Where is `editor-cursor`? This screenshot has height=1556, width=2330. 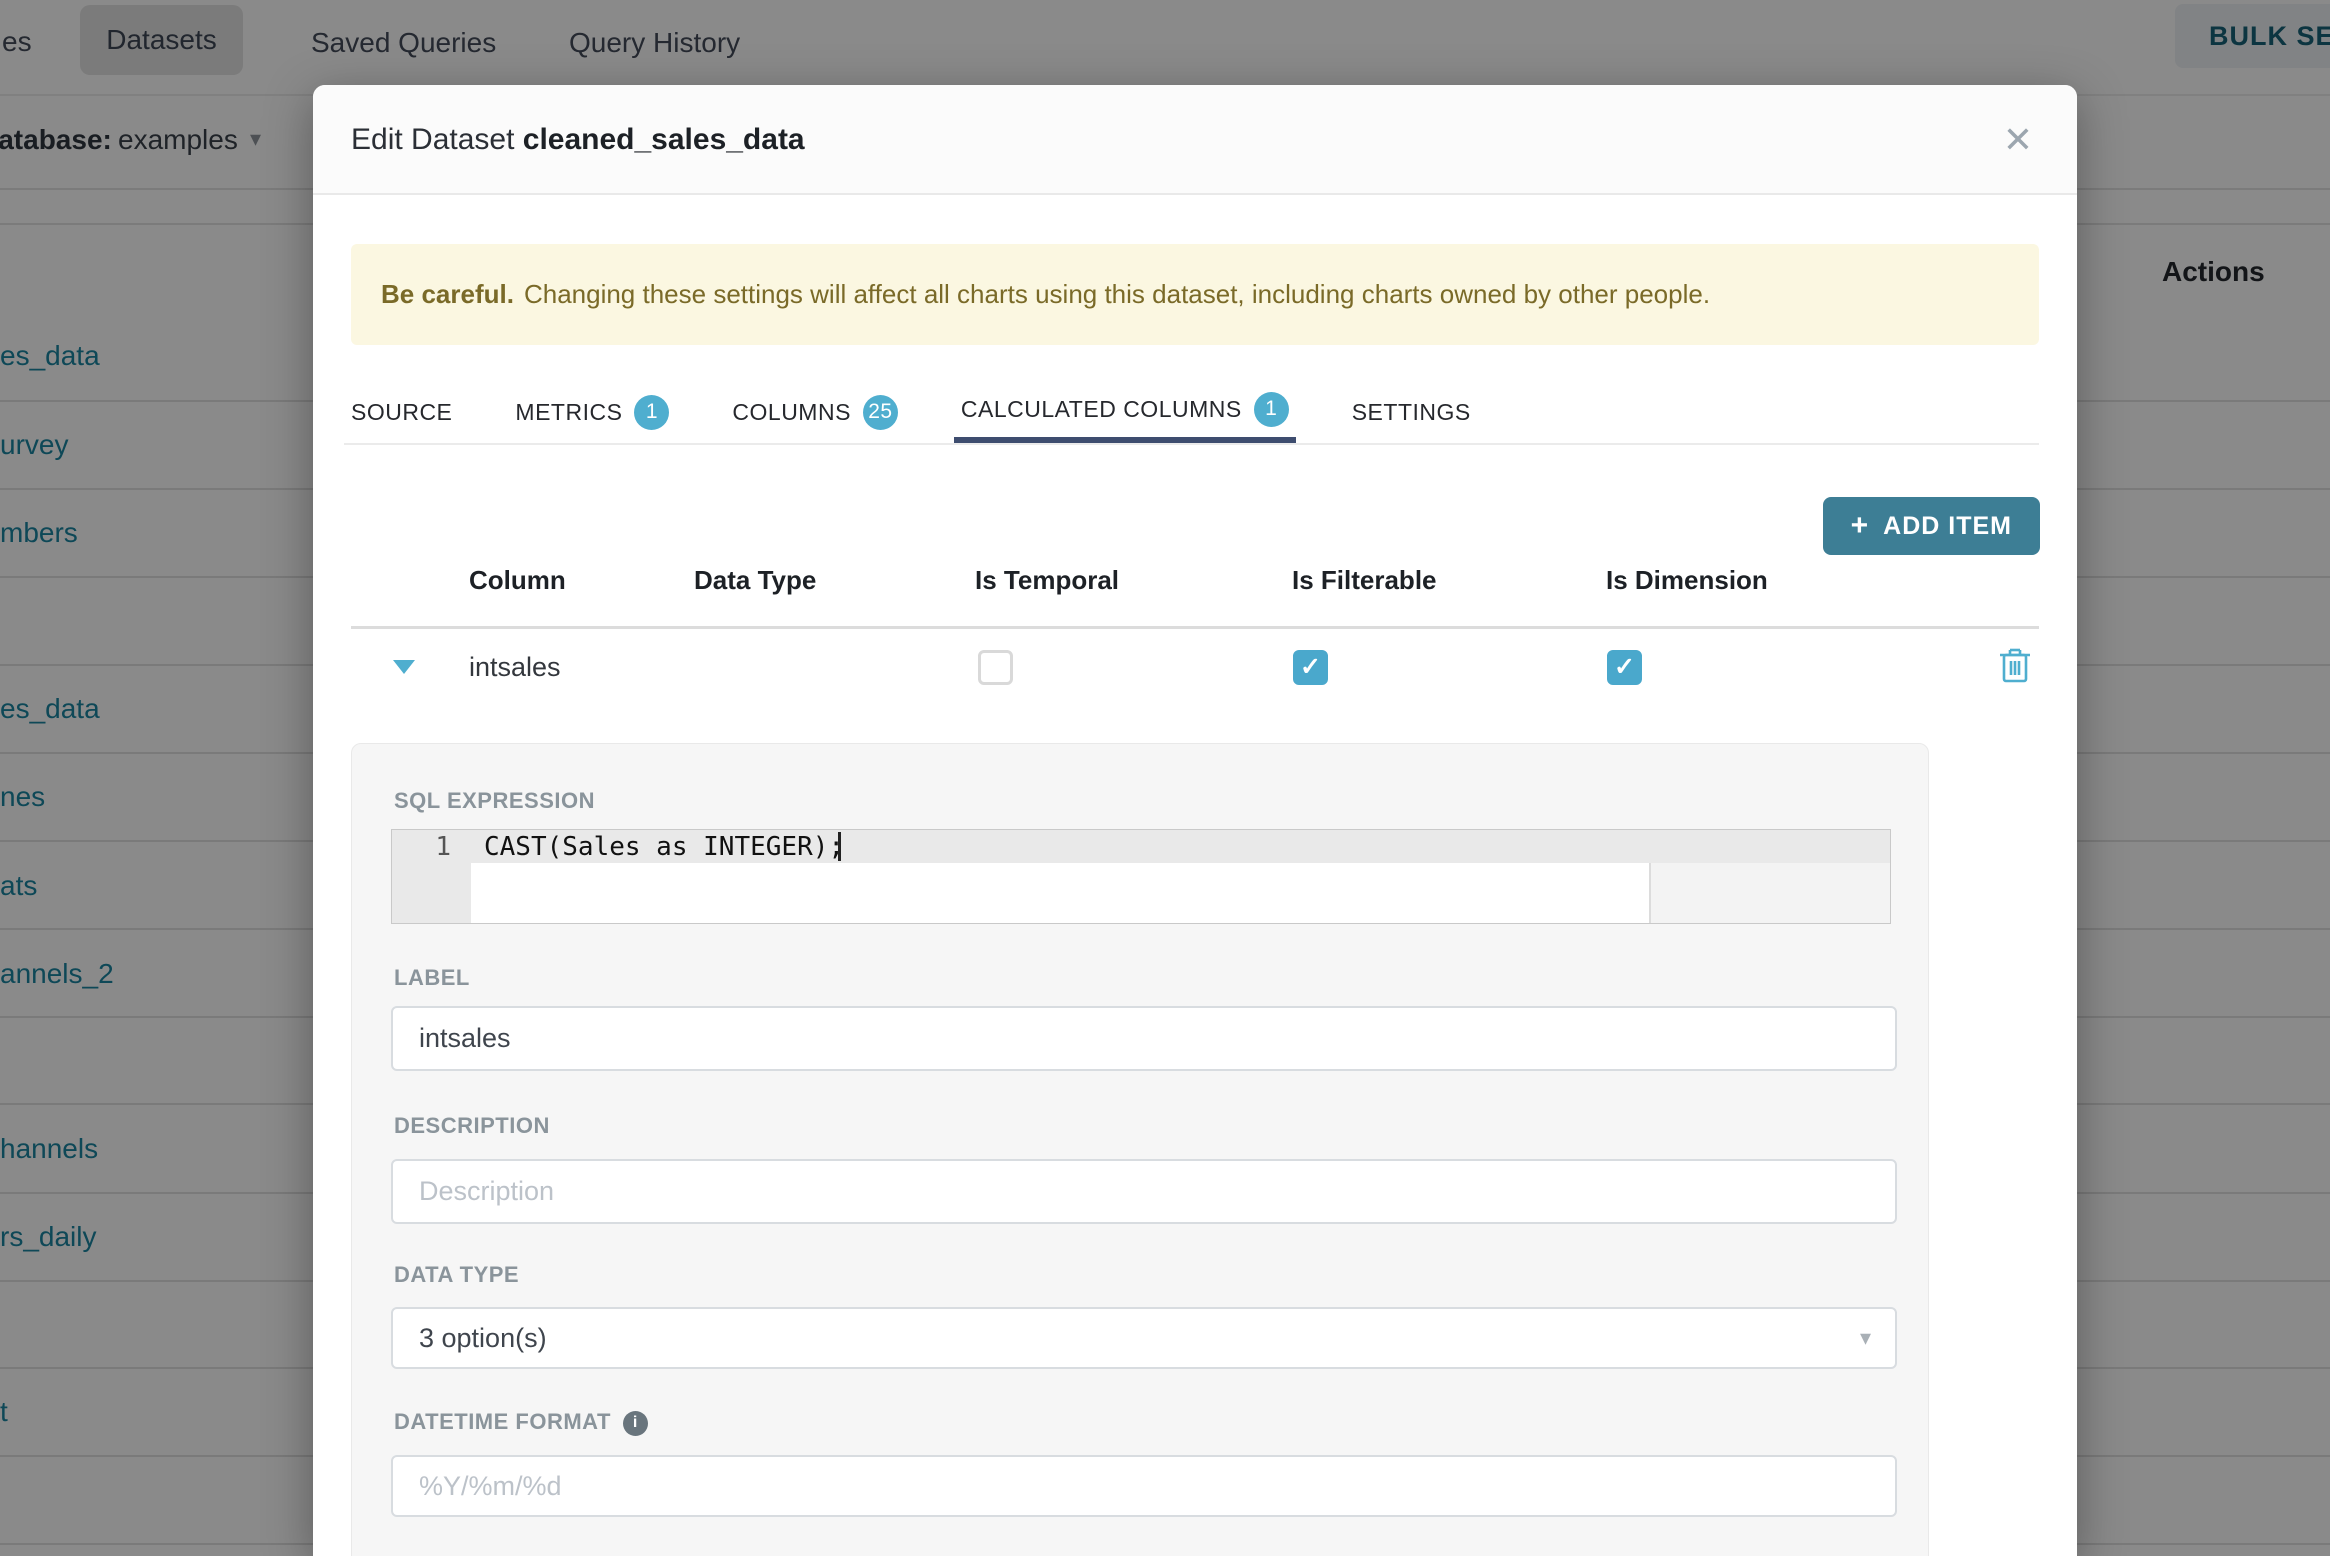 editor-cursor is located at coordinates (839, 846).